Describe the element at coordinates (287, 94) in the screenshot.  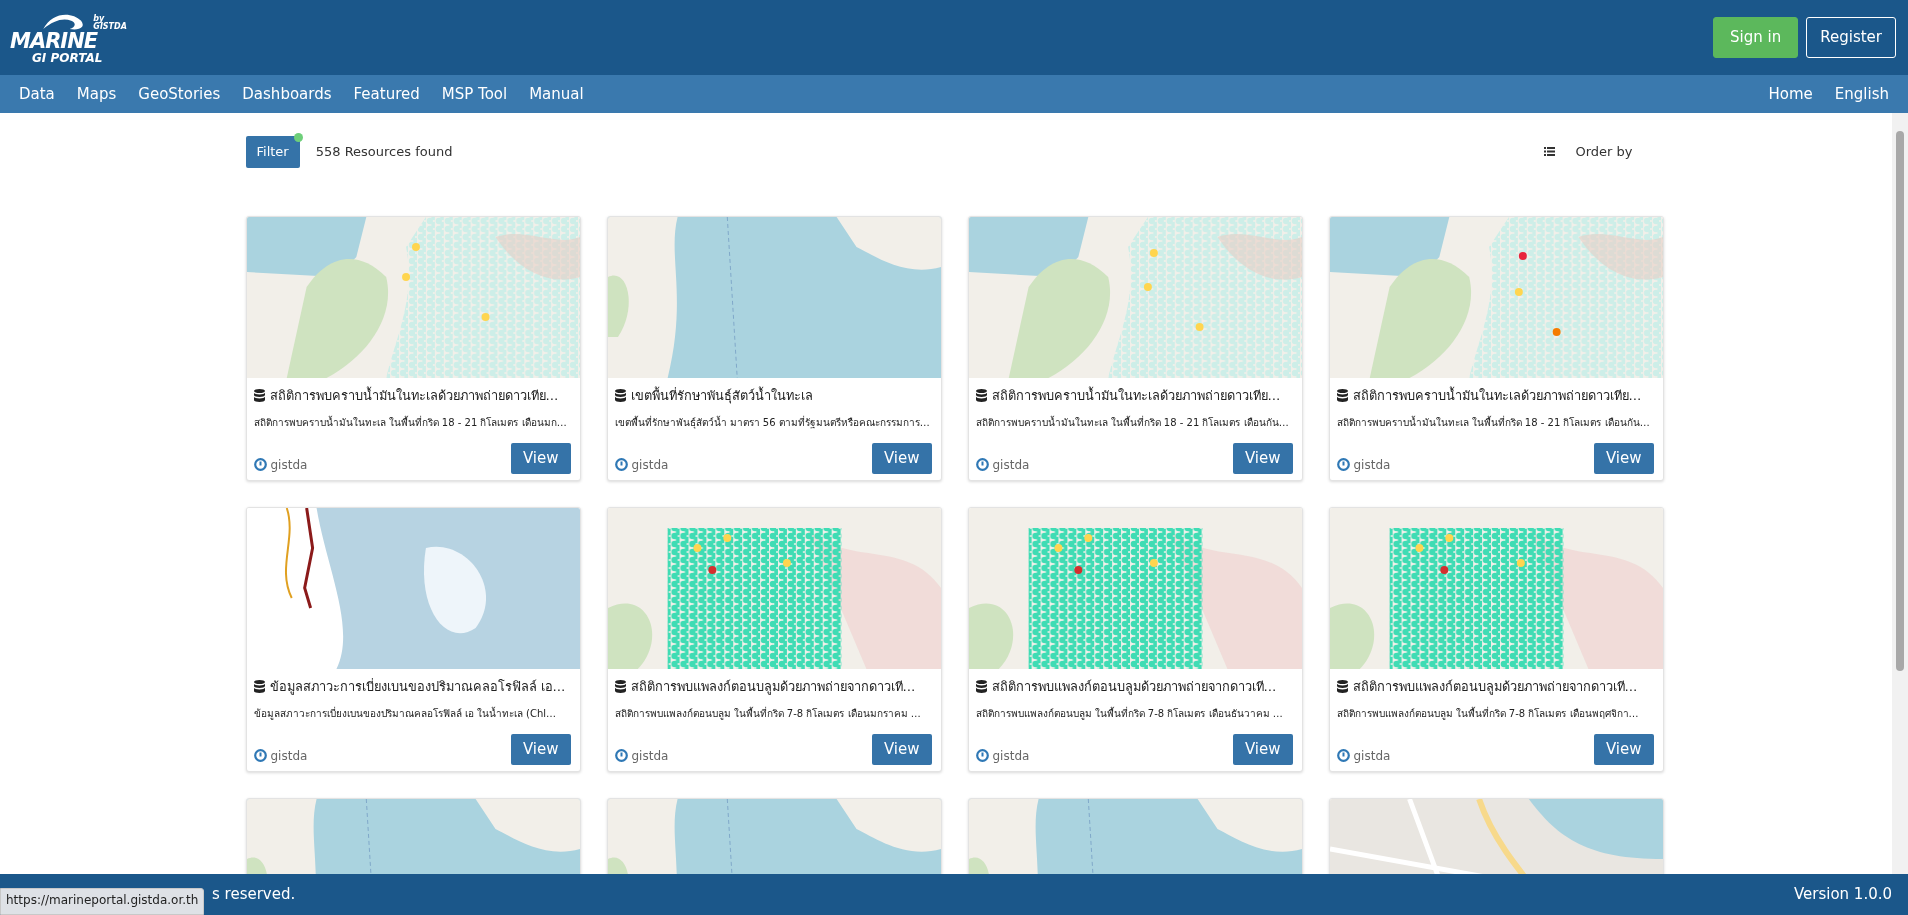
I see `nav-link: Dashboards` at that location.